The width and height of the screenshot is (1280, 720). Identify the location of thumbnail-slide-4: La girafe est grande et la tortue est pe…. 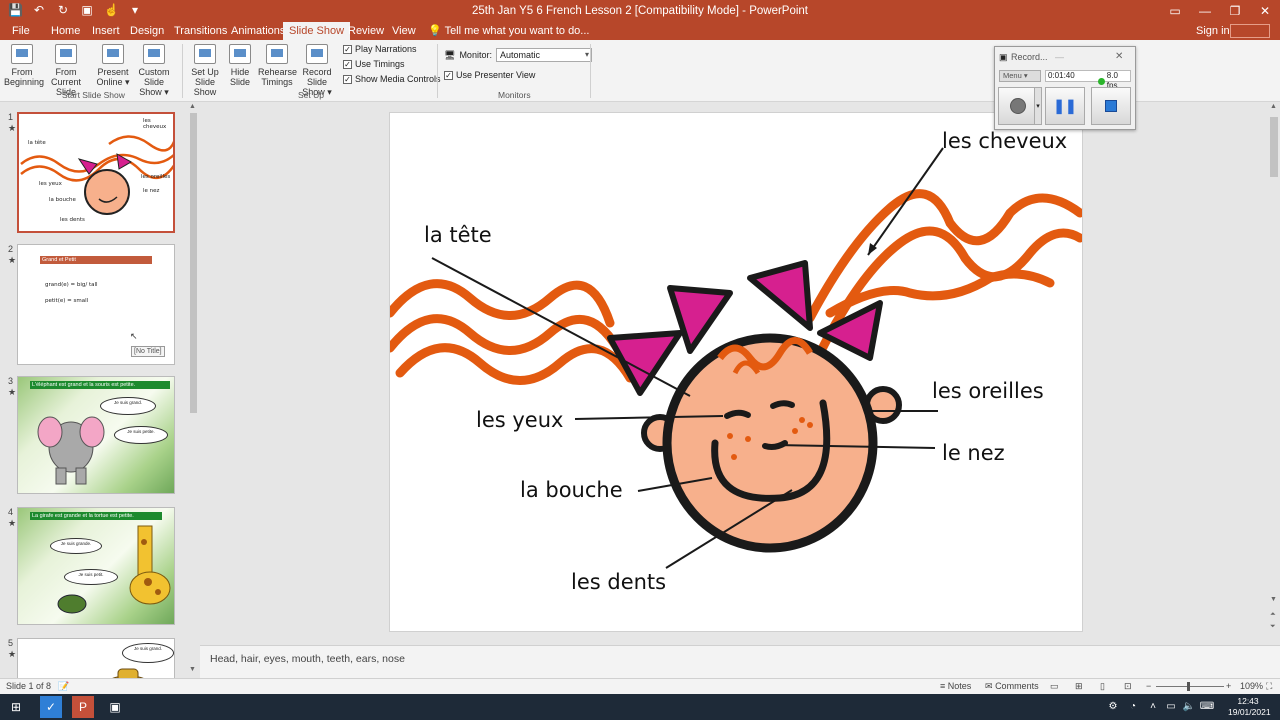
(96, 566).